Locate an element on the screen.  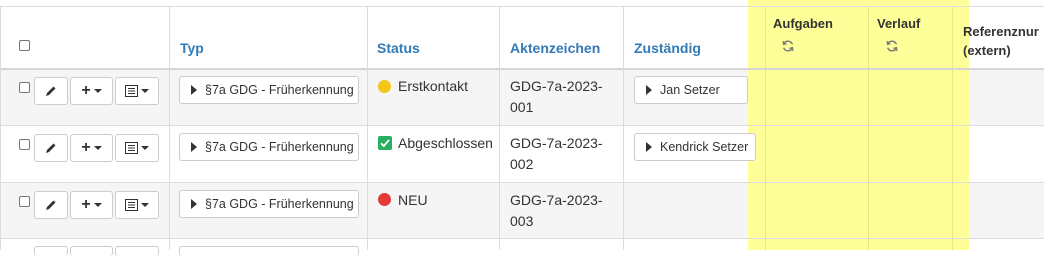
zustaendig-dropdown-button: Kendrick Setzer is located at coordinates (695, 147).